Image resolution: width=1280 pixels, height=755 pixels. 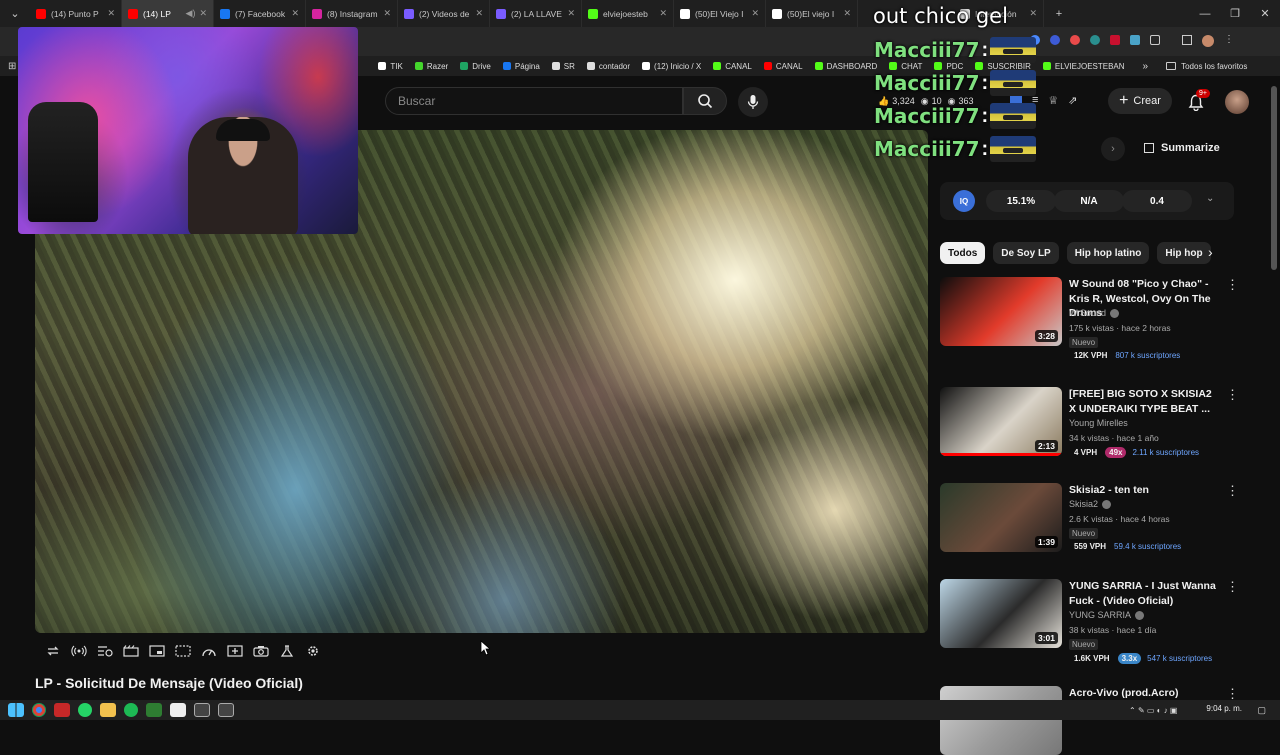 What do you see at coordinates (15, 13) in the screenshot?
I see `tab-list-button: ⌄` at bounding box center [15, 13].